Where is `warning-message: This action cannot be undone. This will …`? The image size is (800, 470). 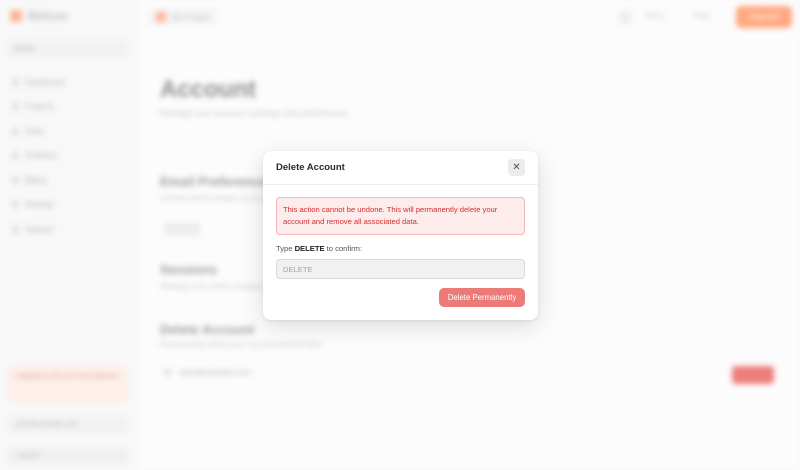
warning-message: This action cannot be undone. This will … is located at coordinates (400, 216).